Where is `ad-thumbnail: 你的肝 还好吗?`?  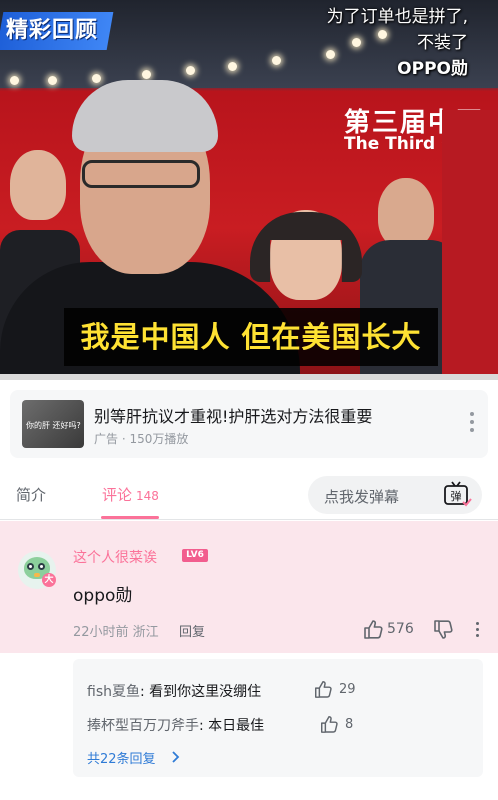 ad-thumbnail: 你的肝 还好吗? is located at coordinates (53, 424).